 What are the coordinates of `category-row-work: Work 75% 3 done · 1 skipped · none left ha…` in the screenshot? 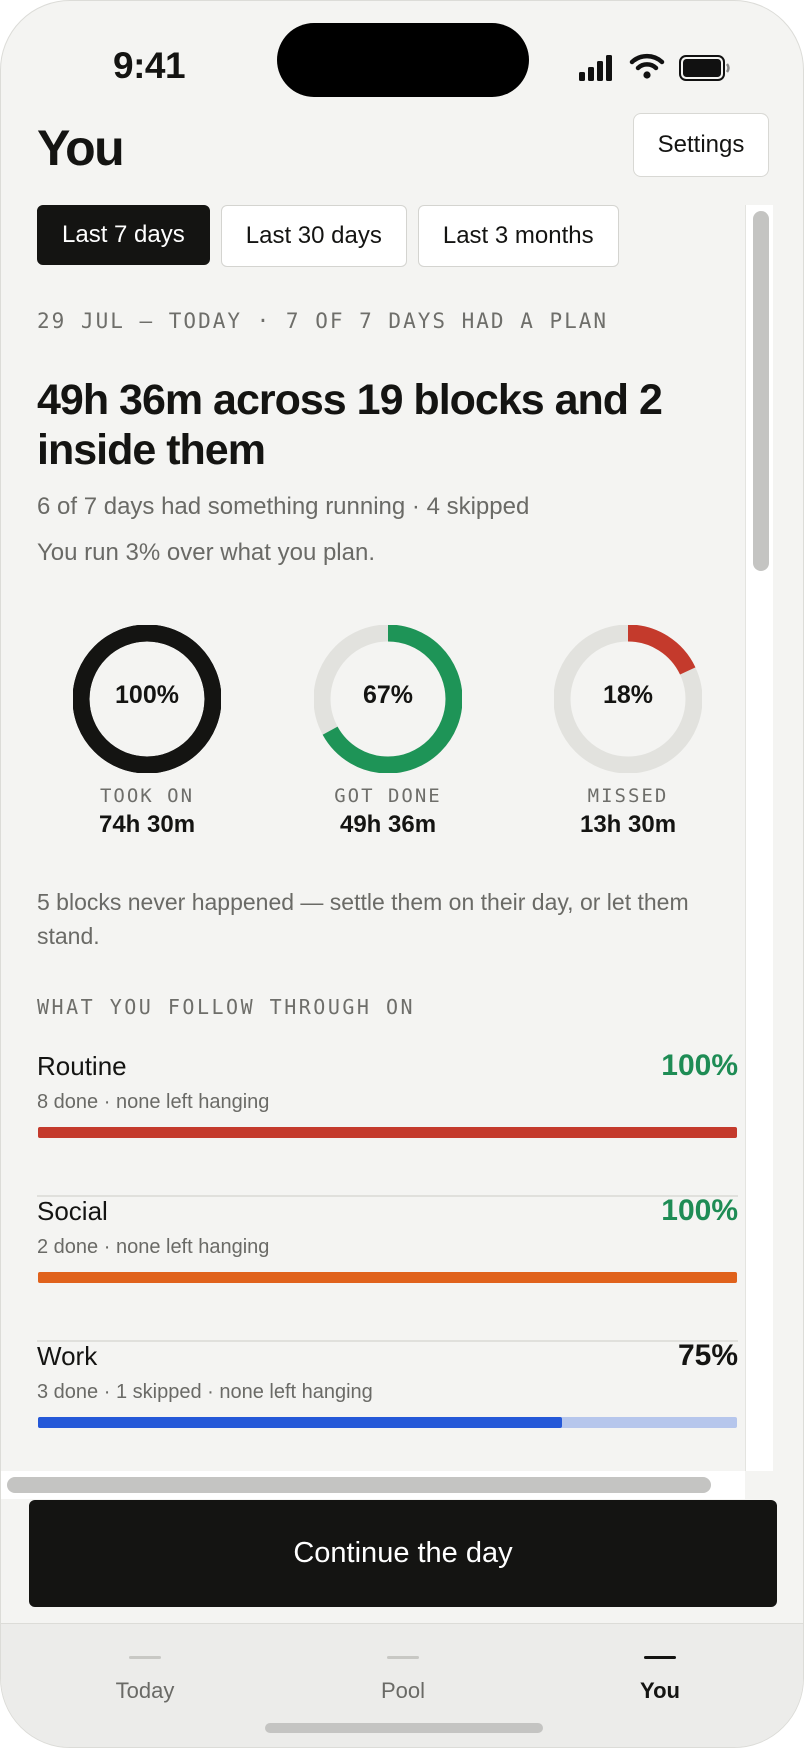 It's located at (387, 1405).